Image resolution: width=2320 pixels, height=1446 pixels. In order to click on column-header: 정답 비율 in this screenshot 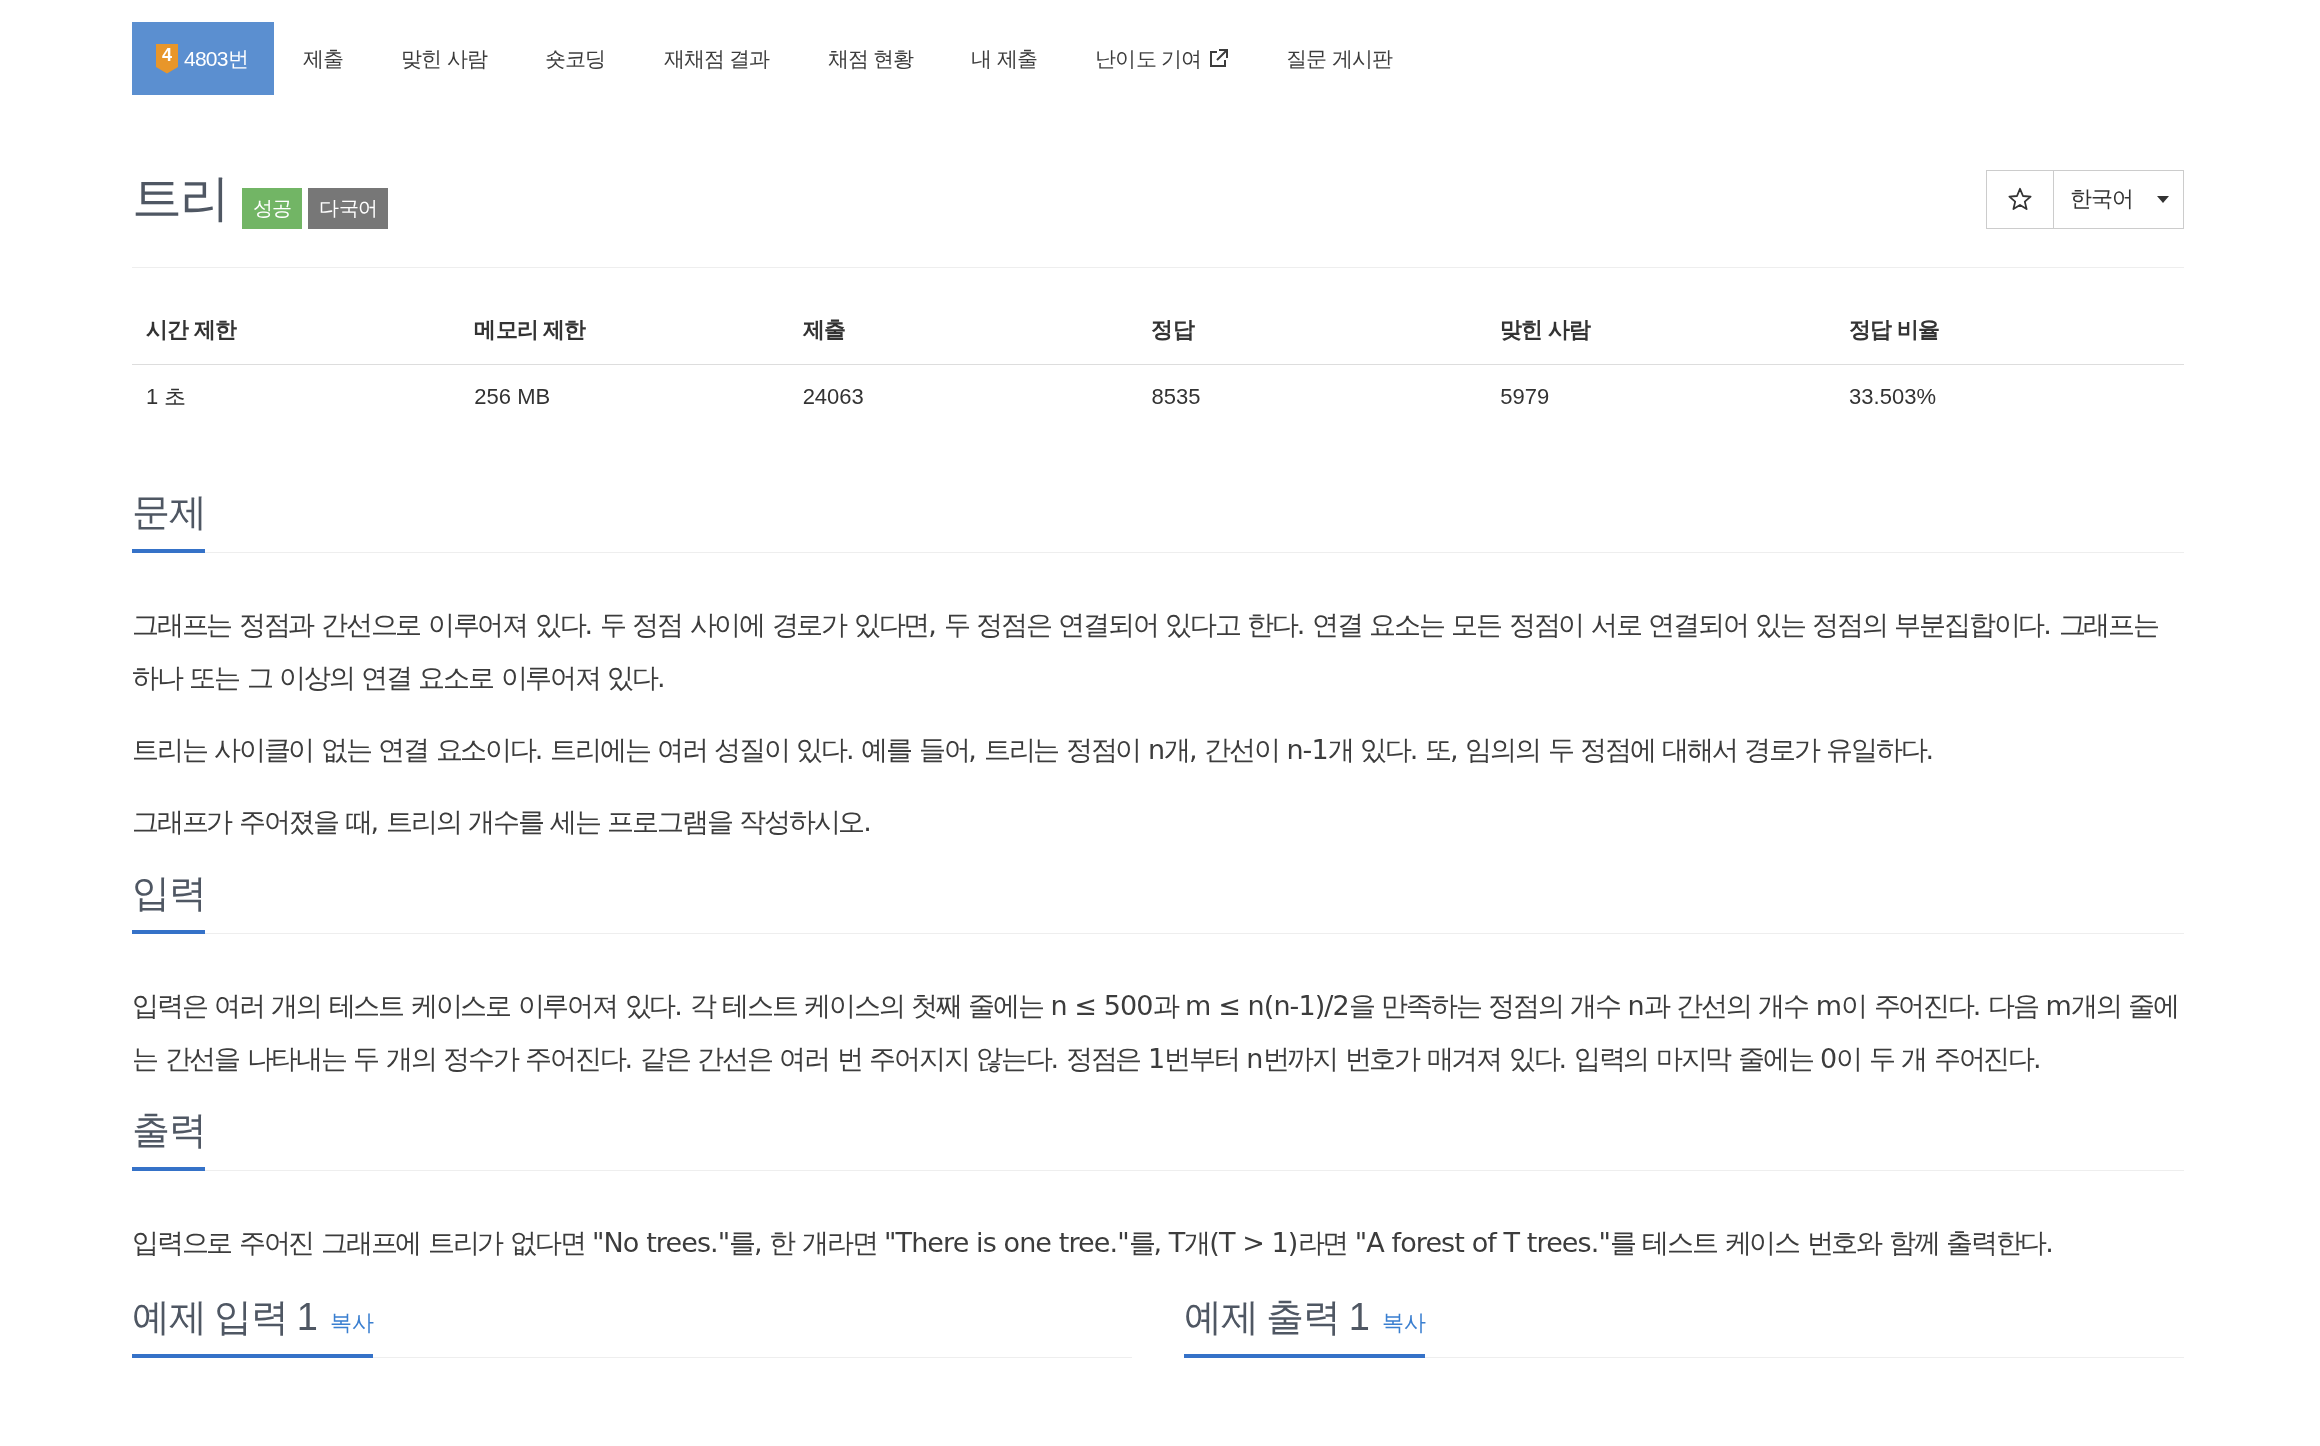, I will do `click(1894, 329)`.